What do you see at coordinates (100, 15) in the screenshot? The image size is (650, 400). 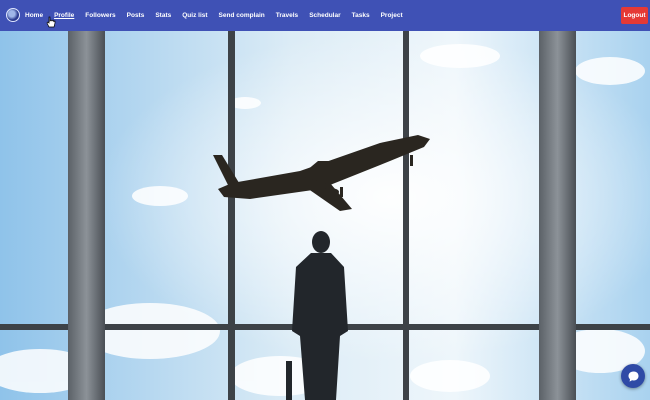 I see `nav-followers: Followers` at bounding box center [100, 15].